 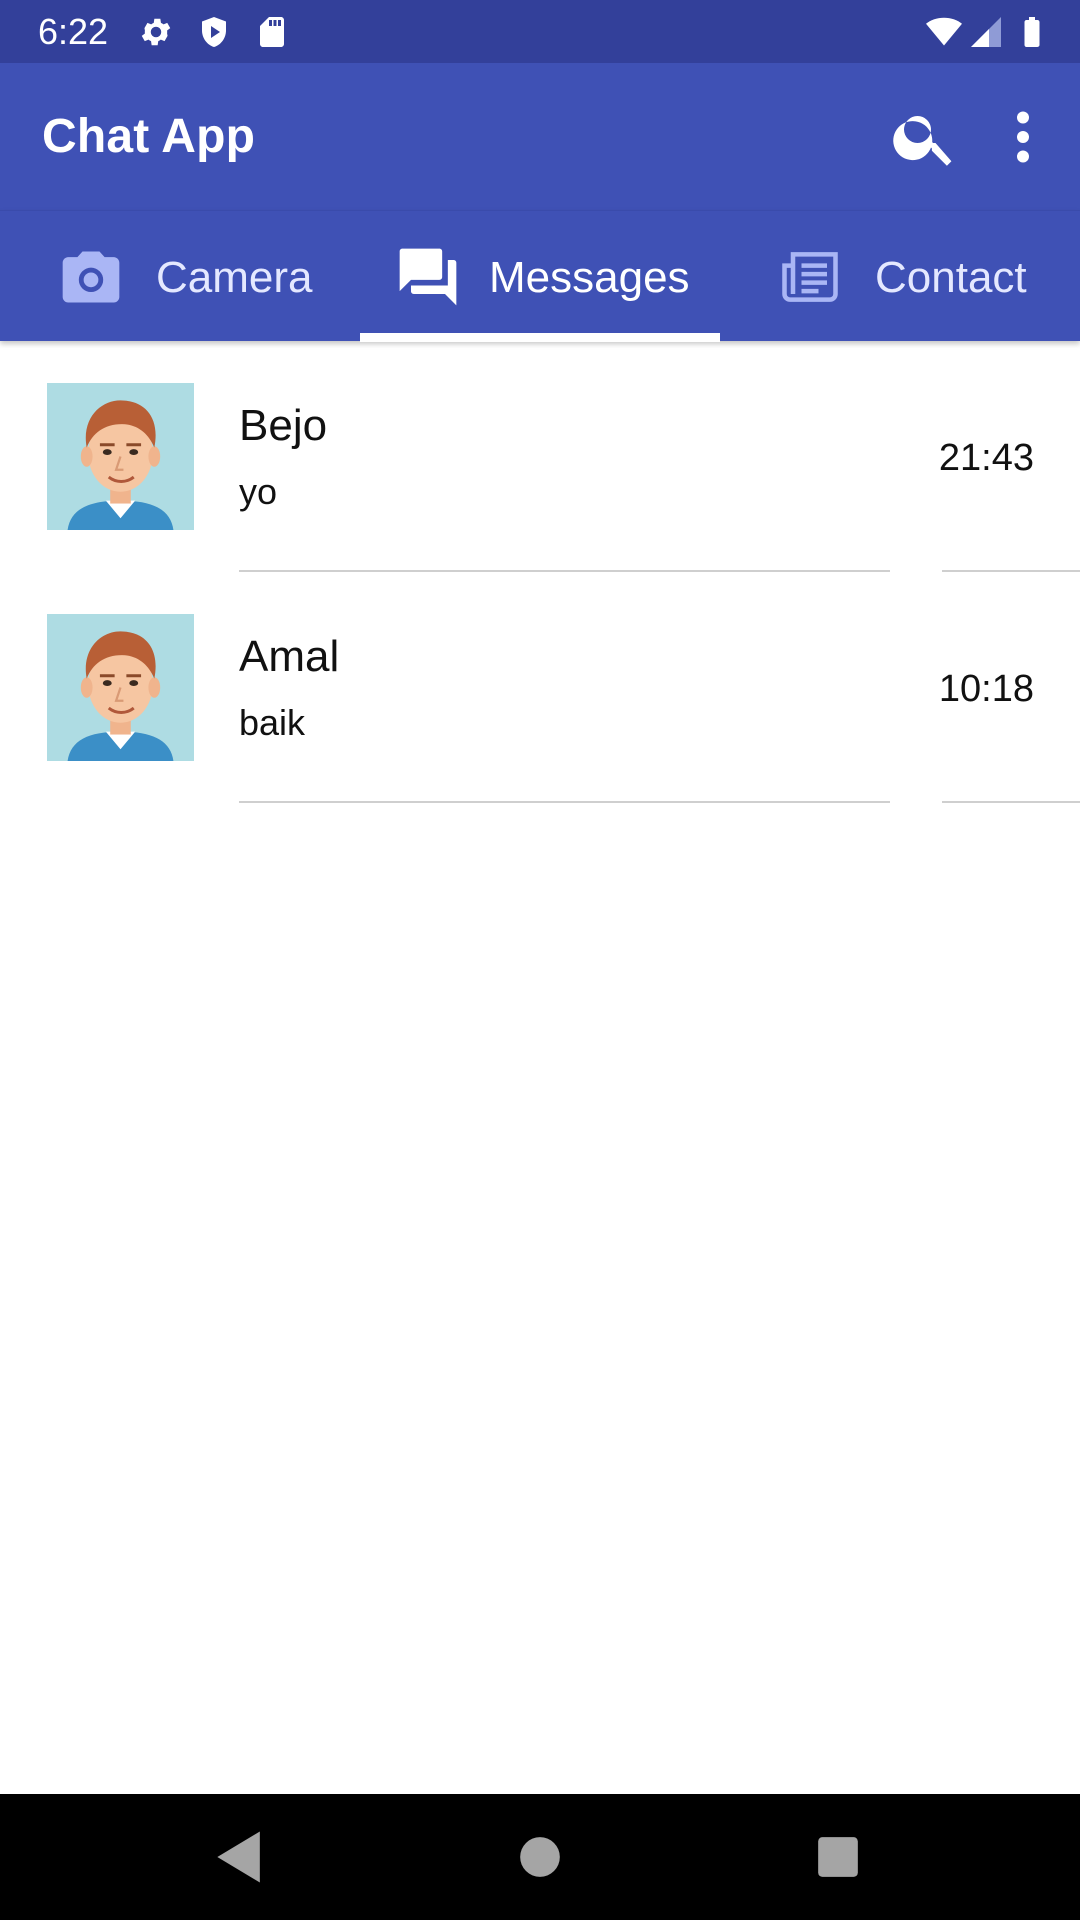 I want to click on search-button, so click(x=925, y=137).